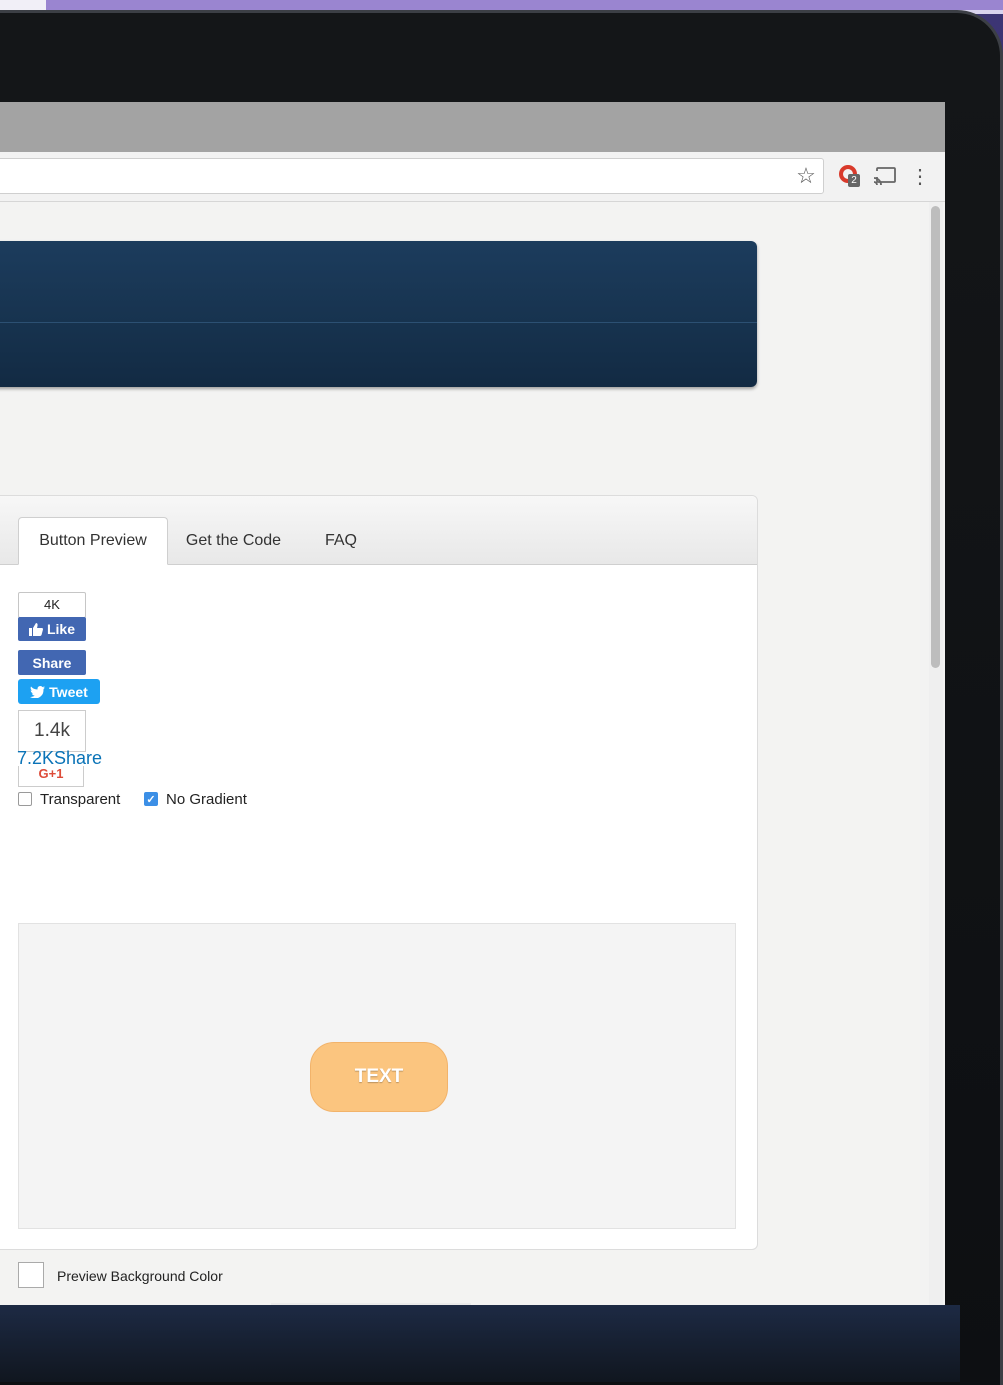 The height and width of the screenshot is (1385, 1003). I want to click on bookmark-star-icon: ☆, so click(806, 176).